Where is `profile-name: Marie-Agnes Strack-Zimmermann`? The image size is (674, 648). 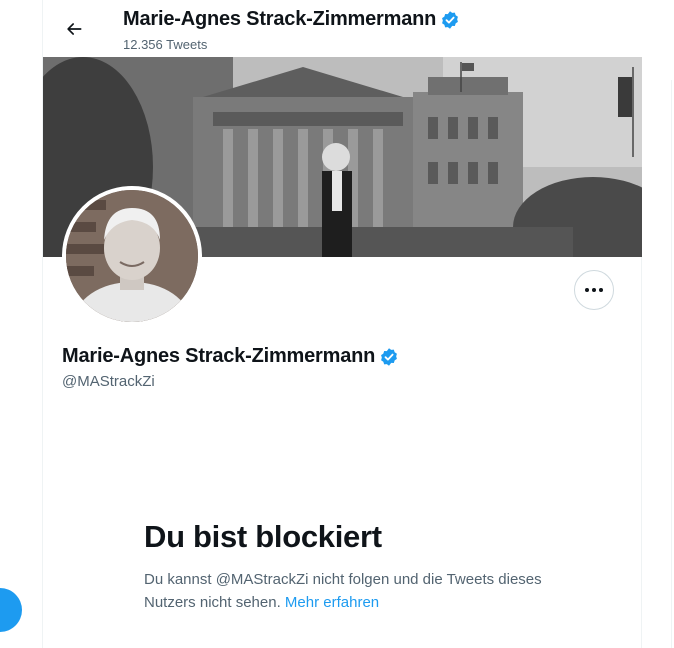 profile-name: Marie-Agnes Strack-Zimmermann is located at coordinates (230, 356).